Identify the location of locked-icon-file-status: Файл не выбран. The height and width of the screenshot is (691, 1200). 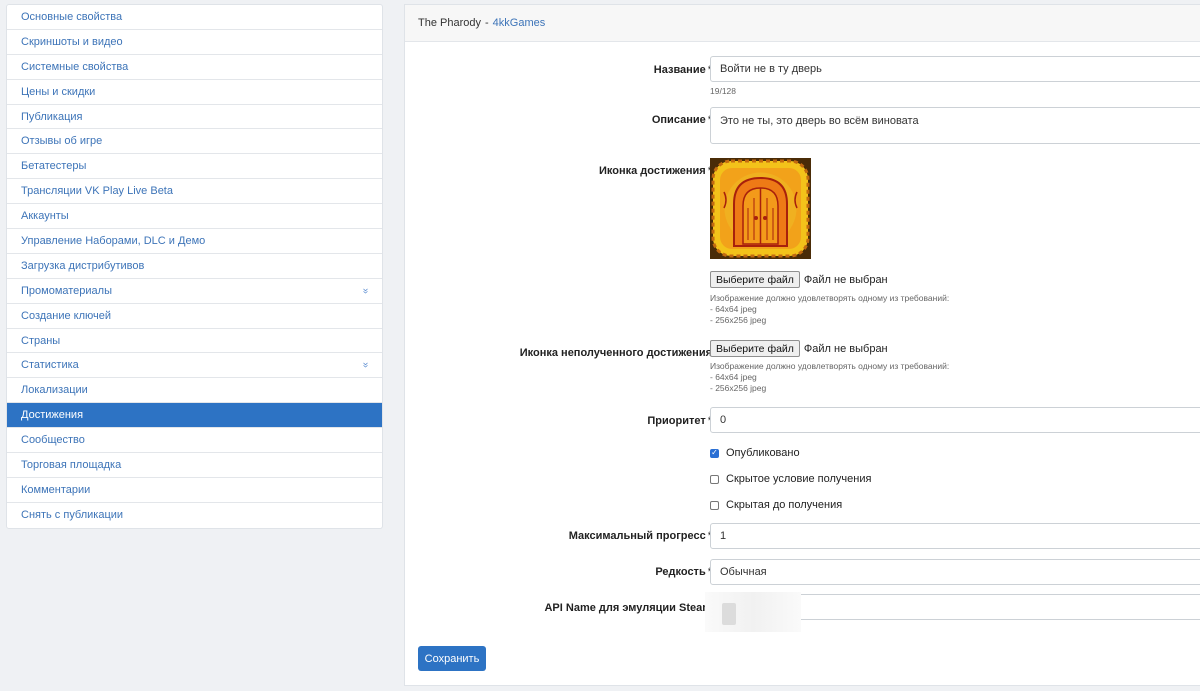
(845, 348).